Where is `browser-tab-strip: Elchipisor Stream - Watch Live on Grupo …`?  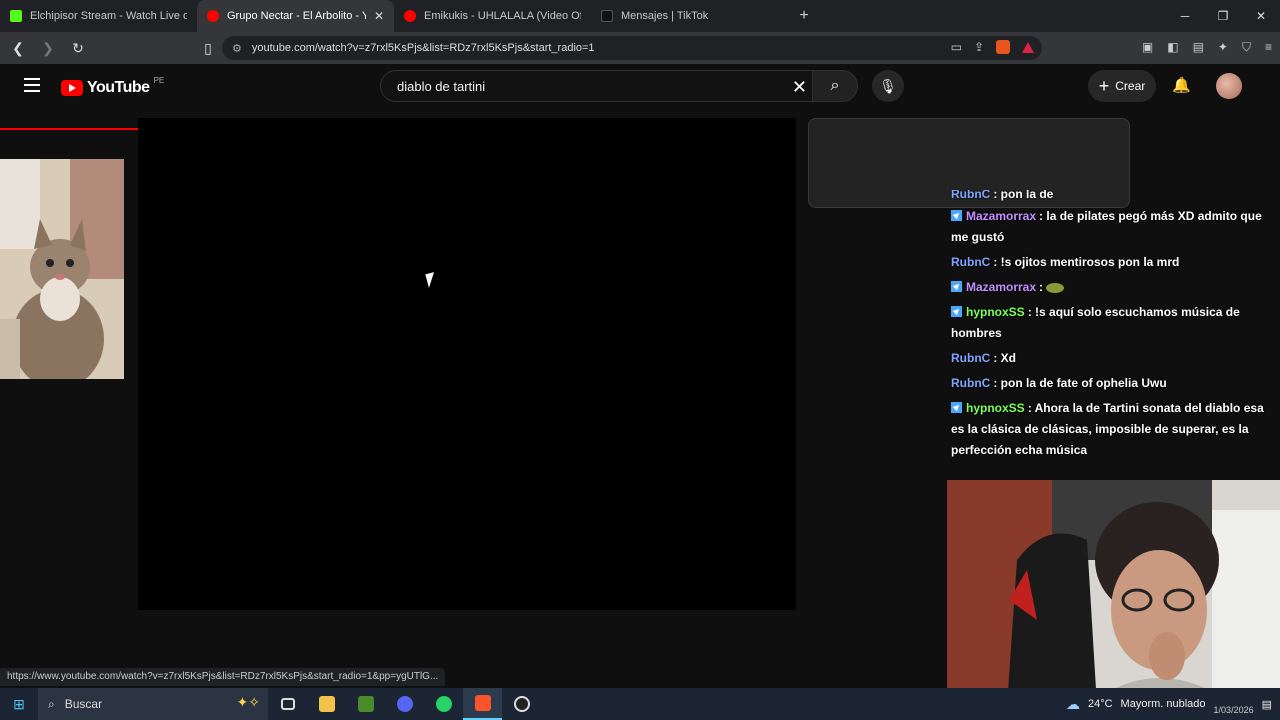 browser-tab-strip: Elchipisor Stream - Watch Live on Grupo … is located at coordinates (640, 16).